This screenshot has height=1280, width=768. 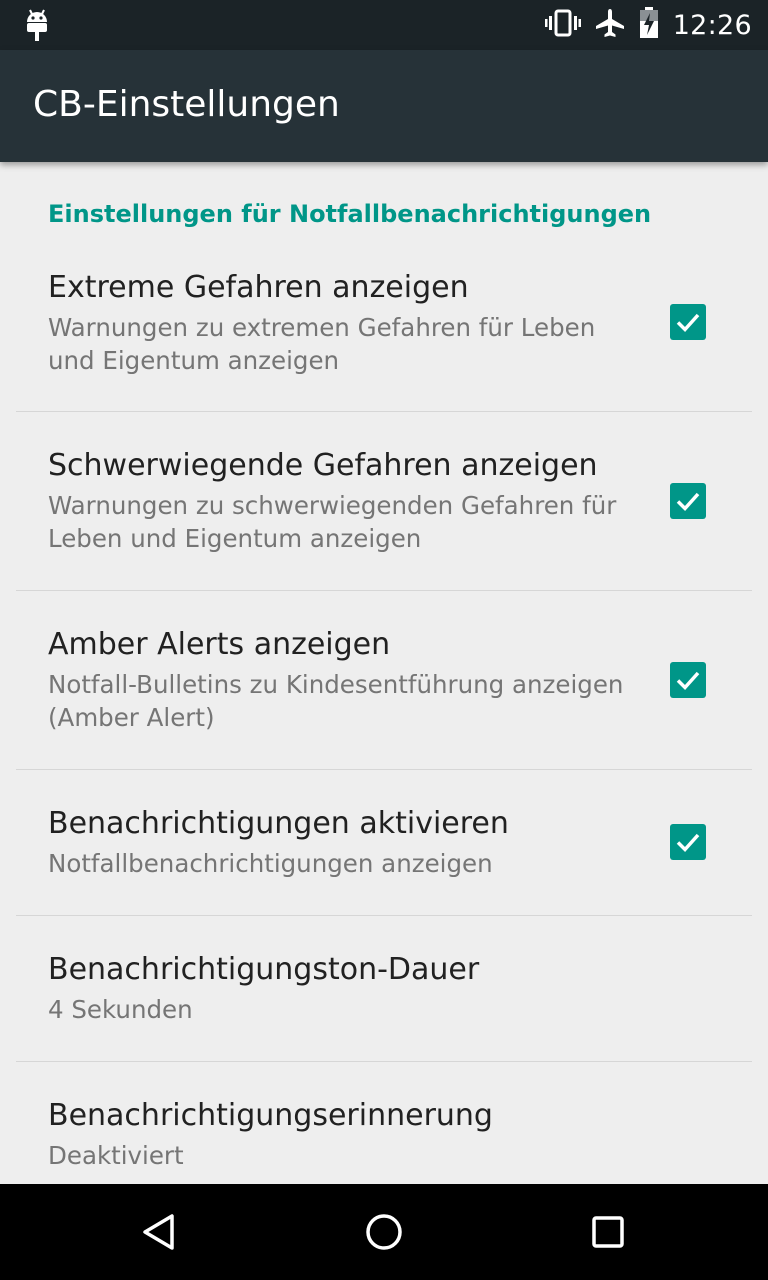 I want to click on status-bar: 12:26, so click(x=384, y=25).